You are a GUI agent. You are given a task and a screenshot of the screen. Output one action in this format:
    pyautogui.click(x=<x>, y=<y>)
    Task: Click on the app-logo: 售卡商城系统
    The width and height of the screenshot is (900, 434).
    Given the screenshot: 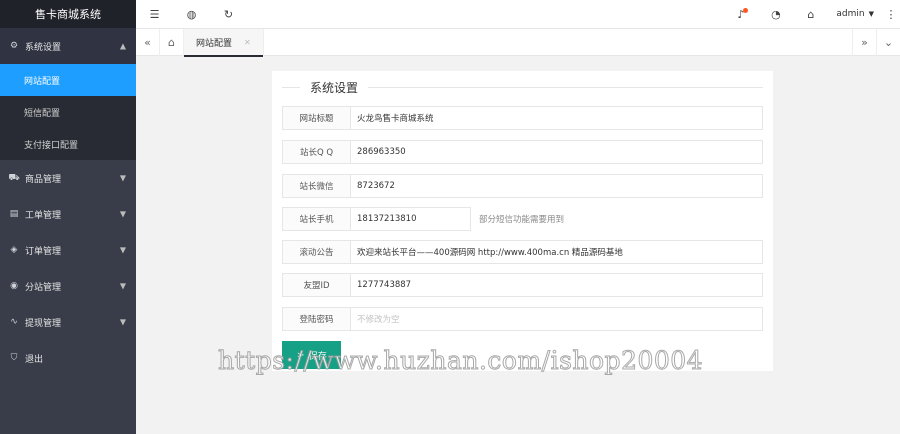 What is the action you would take?
    pyautogui.click(x=68, y=14)
    